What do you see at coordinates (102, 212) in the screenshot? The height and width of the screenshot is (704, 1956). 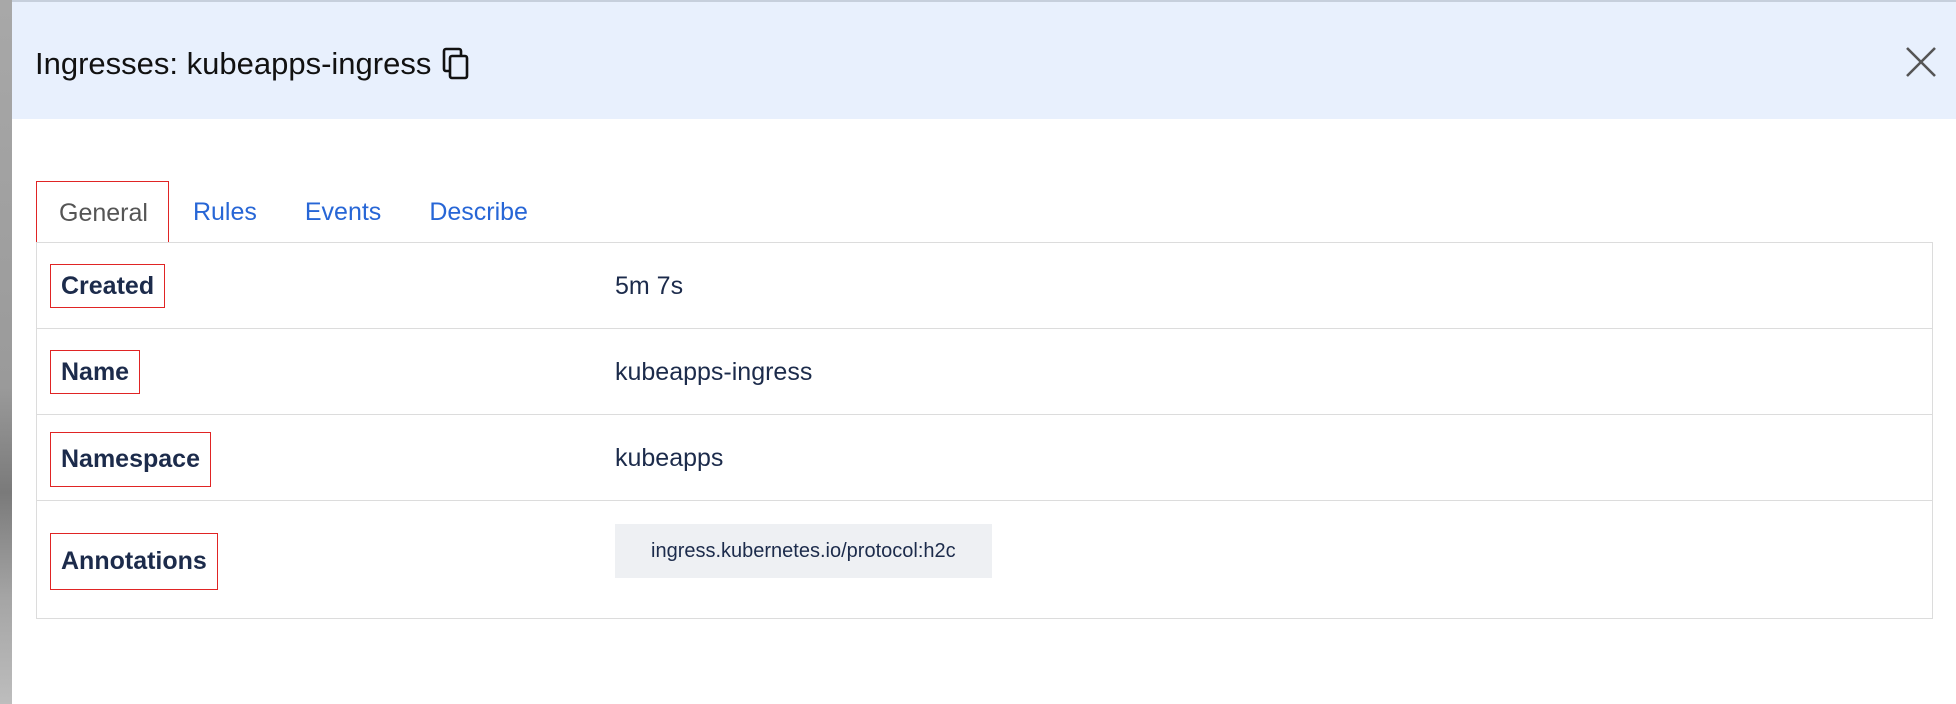 I see `tab-general: General` at bounding box center [102, 212].